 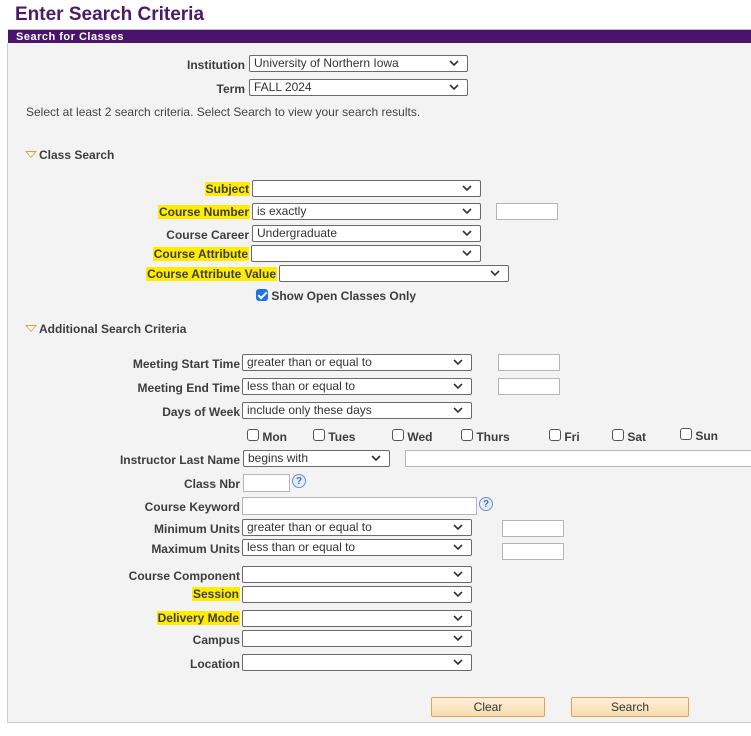 I want to click on days-of-week-operator-select: include only these days, so click(x=357, y=410).